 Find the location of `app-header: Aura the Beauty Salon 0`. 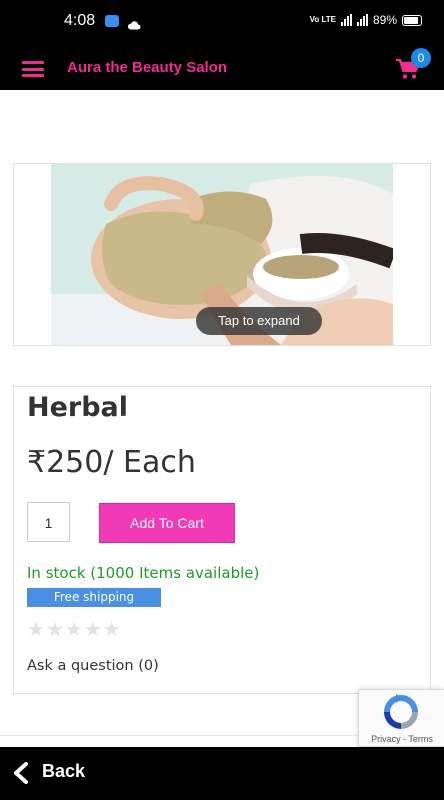

app-header: Aura the Beauty Salon 0 is located at coordinates (222, 67).